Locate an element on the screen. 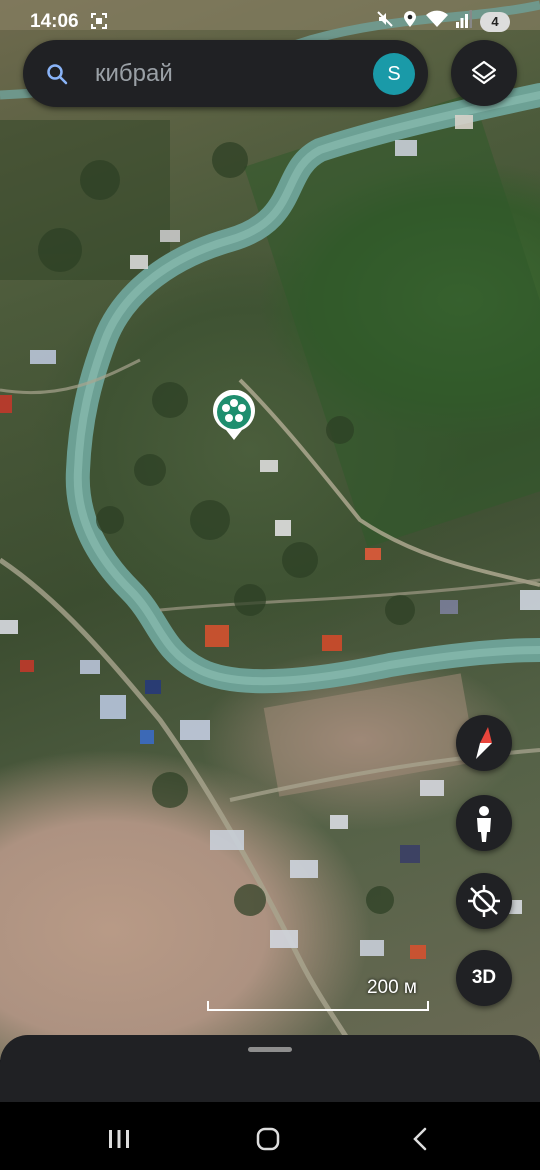 The width and height of the screenshot is (540, 1170). compass-button is located at coordinates (484, 743).